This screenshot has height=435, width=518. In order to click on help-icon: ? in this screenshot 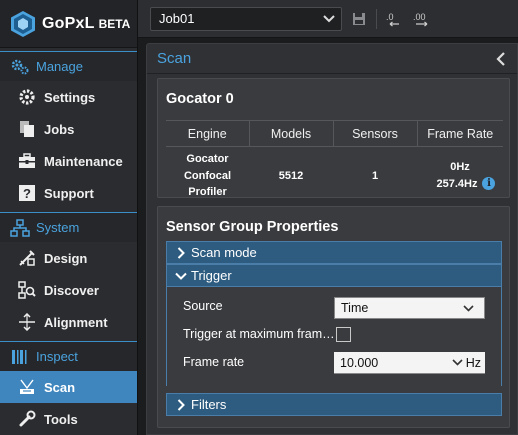, I will do `click(27, 193)`.